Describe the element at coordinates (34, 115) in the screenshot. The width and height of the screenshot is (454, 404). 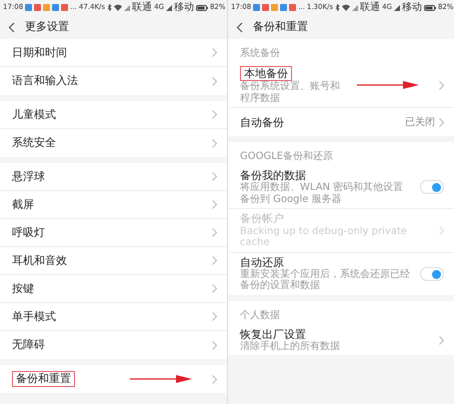
I see `row-title: 儿童模式` at that location.